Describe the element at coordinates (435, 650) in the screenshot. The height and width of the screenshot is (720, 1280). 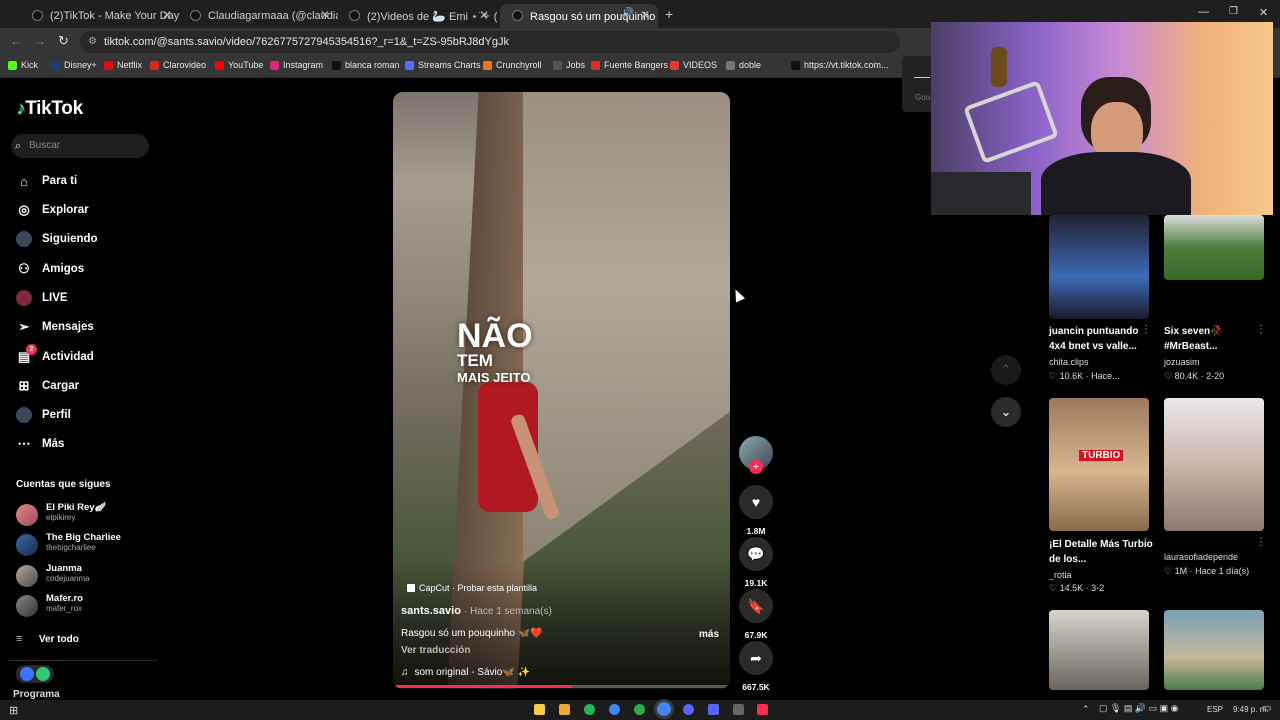
I see `translate-link: Ver traducción` at that location.